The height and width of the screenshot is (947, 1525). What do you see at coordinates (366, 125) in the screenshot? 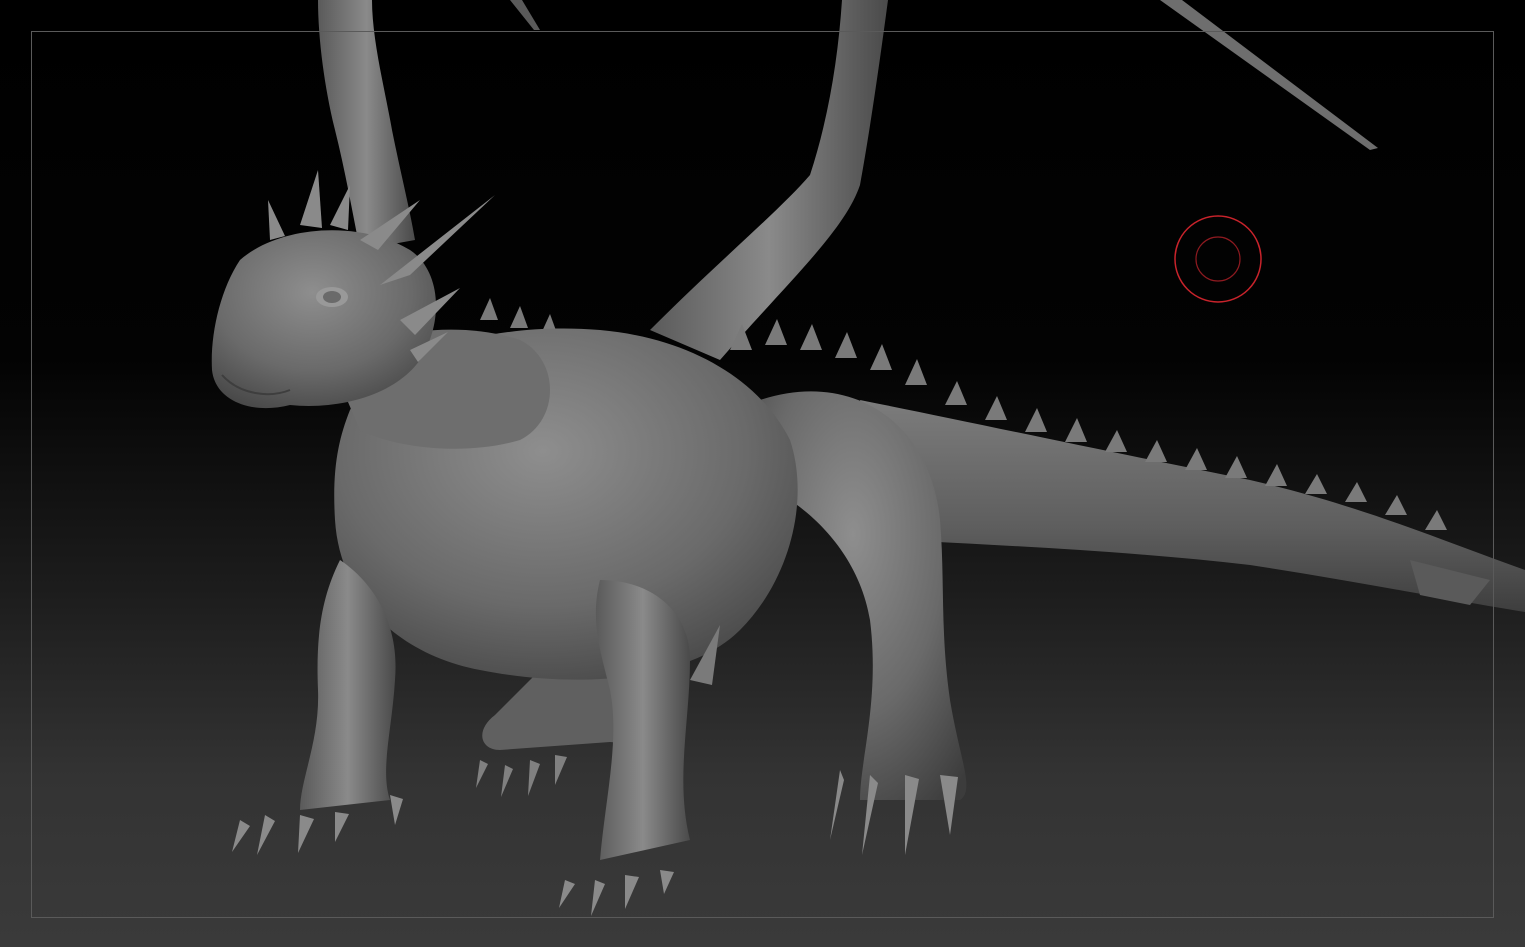
I see `left-wing-arm` at bounding box center [366, 125].